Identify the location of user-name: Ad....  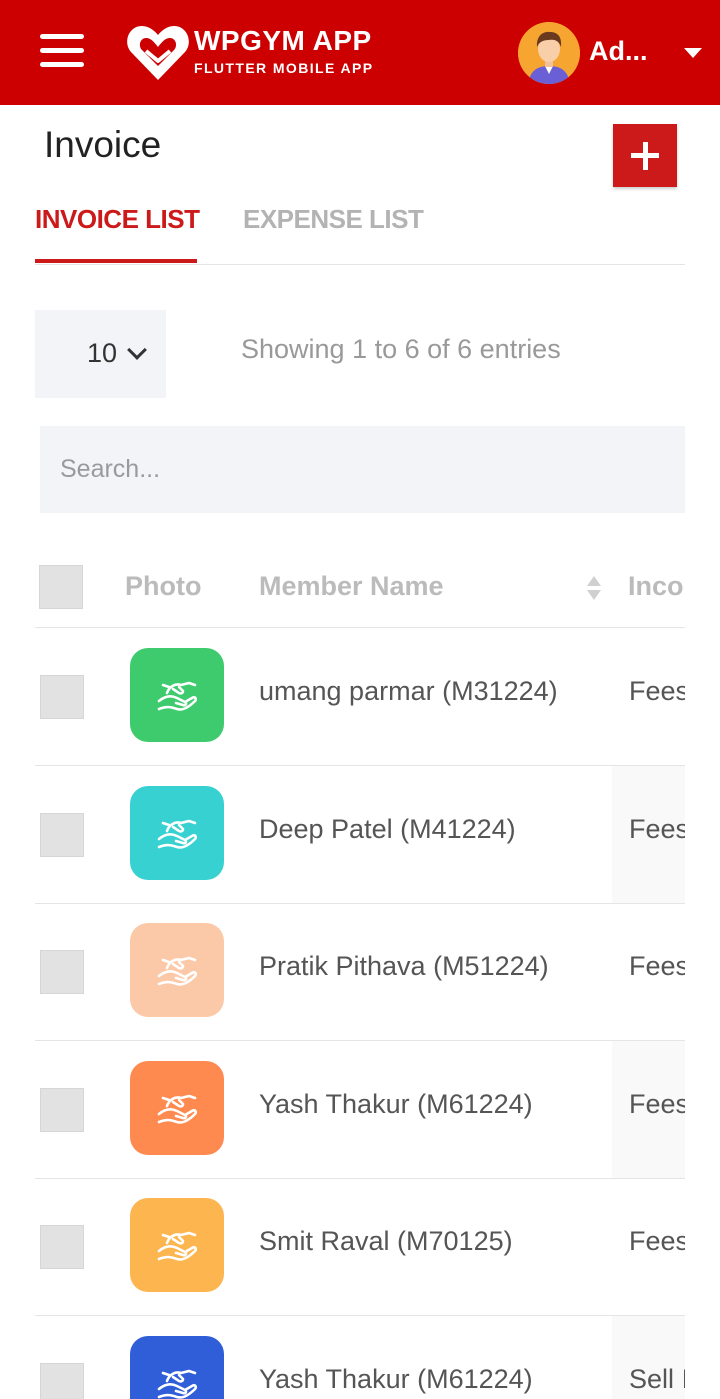
(618, 51).